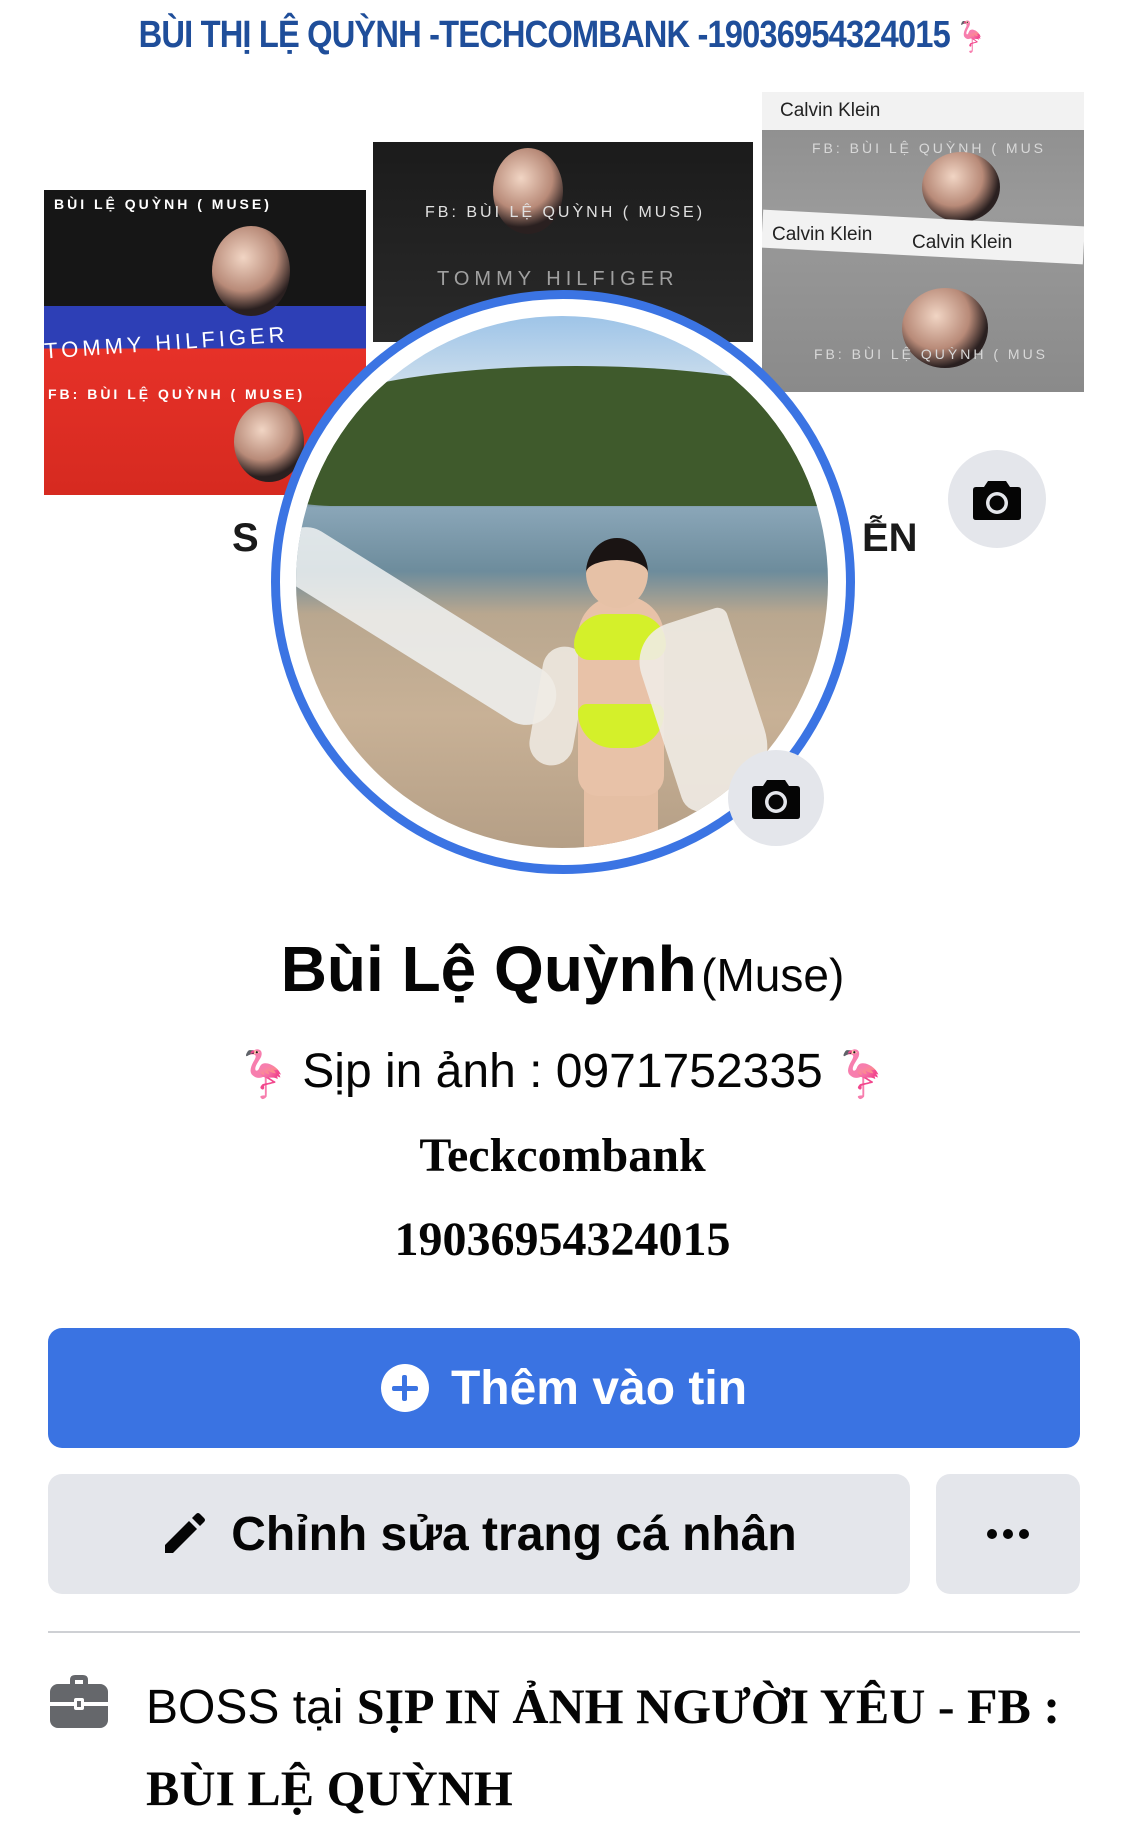 The image size is (1125, 1834). Describe the element at coordinates (79, 1701) in the screenshot. I see `briefcase-icon` at that location.